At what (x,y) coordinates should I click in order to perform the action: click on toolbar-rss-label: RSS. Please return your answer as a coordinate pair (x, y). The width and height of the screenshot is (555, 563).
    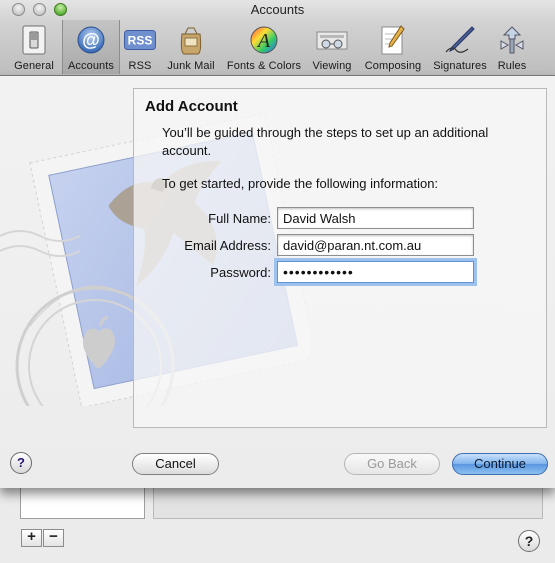
    Looking at the image, I should click on (140, 66).